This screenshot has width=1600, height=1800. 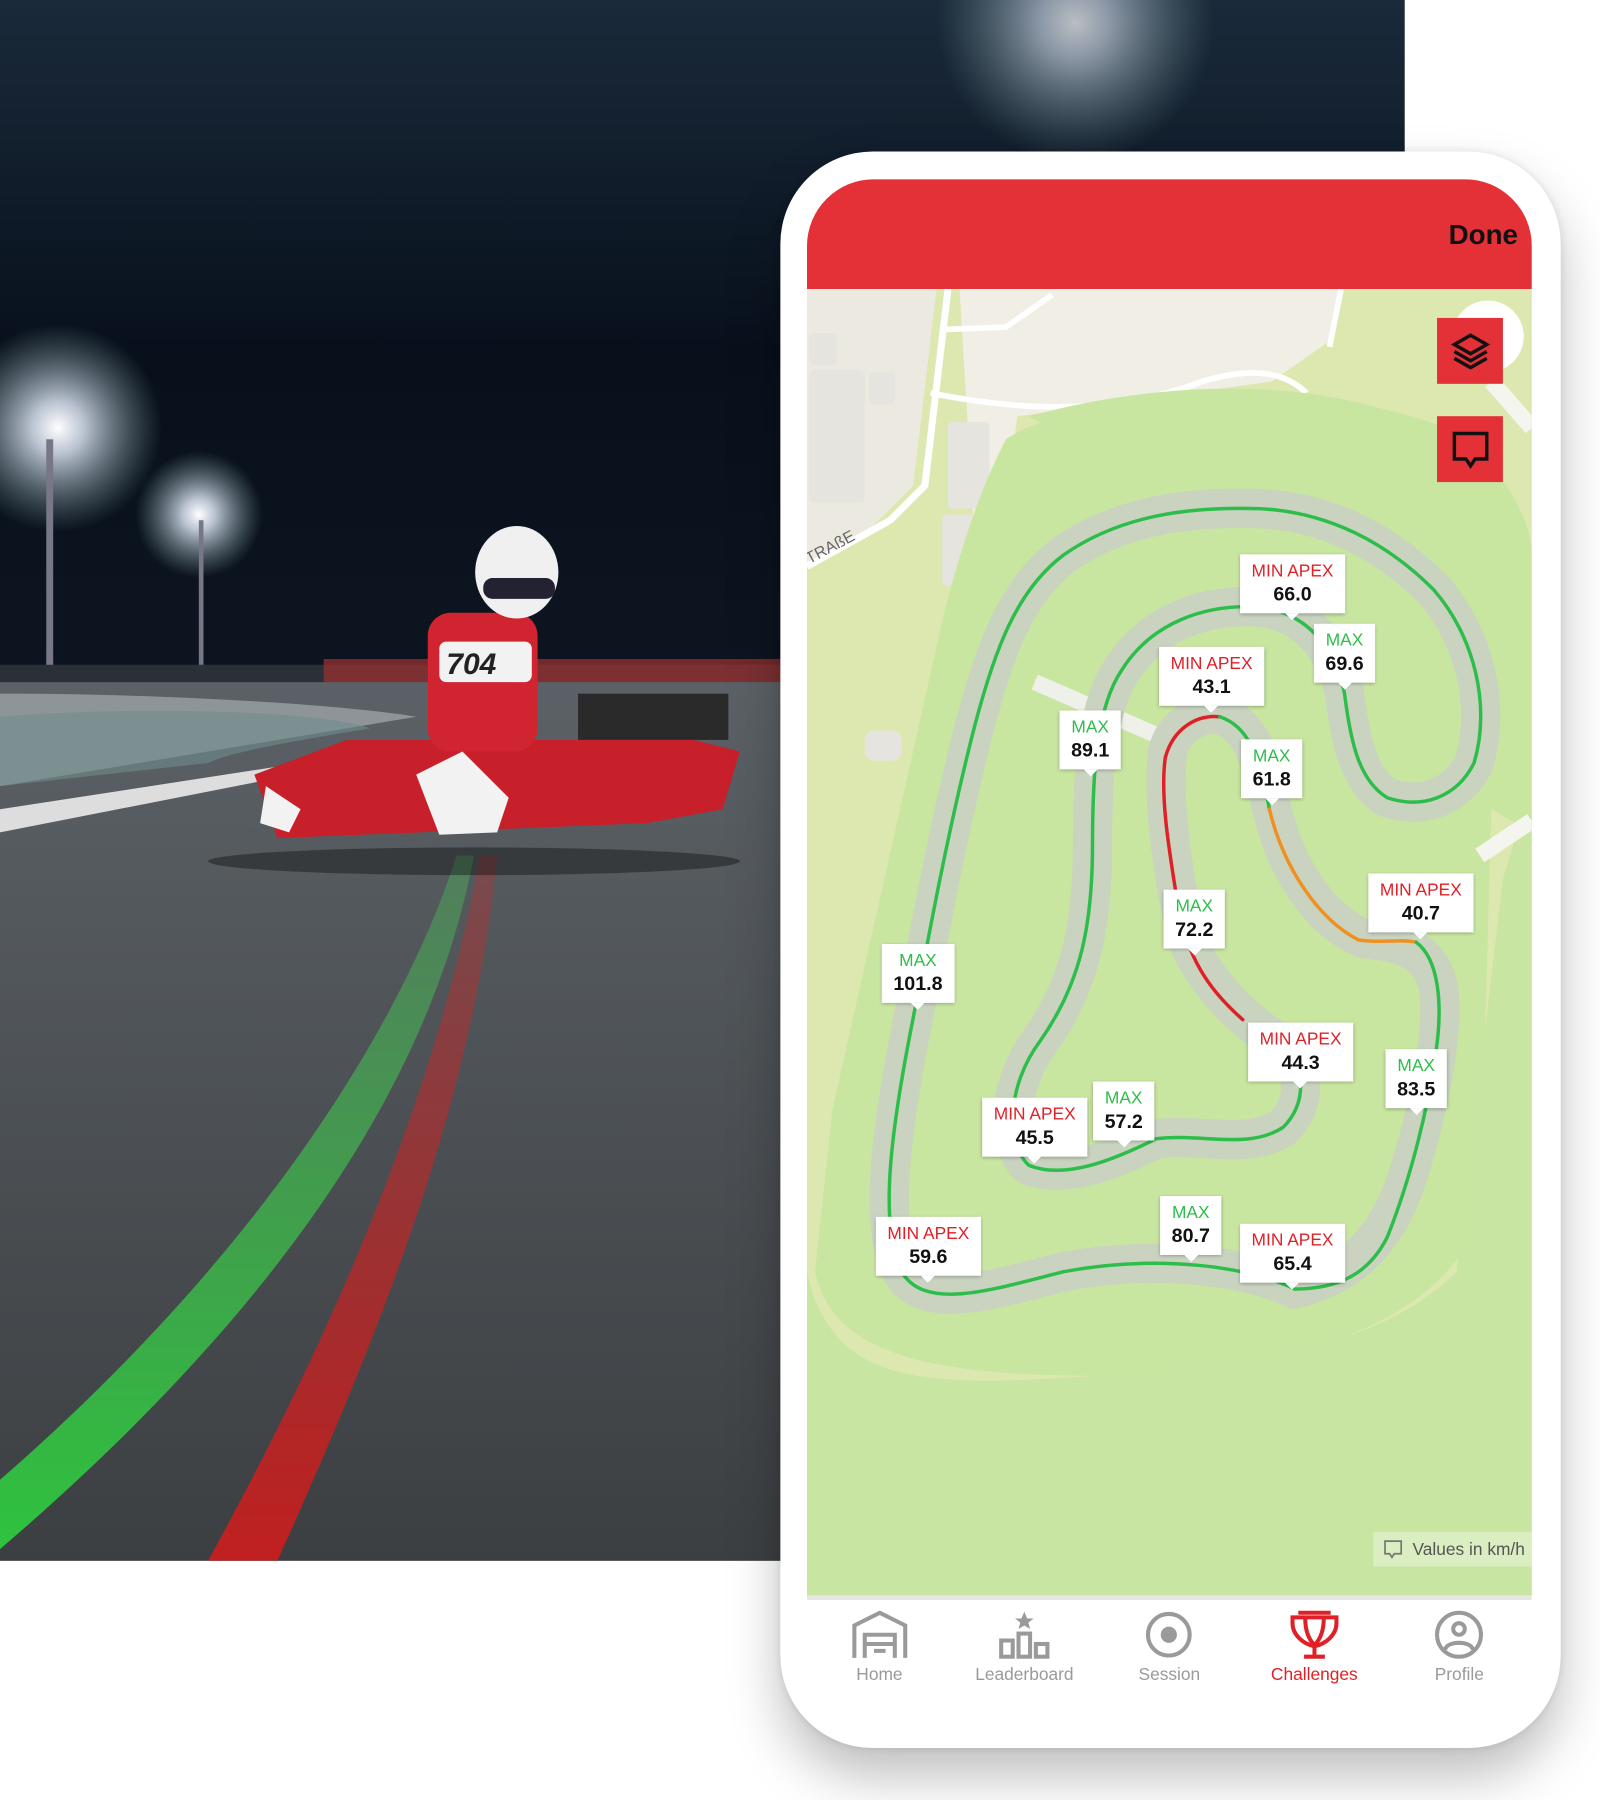 I want to click on label-value: 65.4, so click(x=1292, y=1263).